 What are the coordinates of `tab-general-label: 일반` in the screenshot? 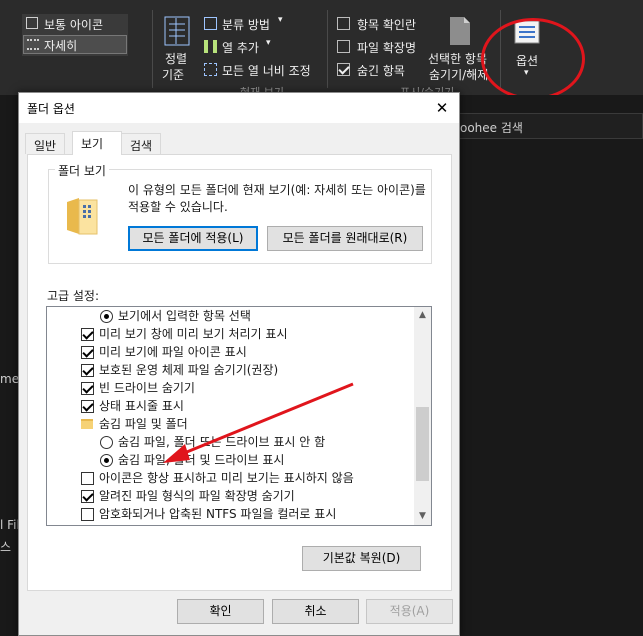 It's located at (45, 146).